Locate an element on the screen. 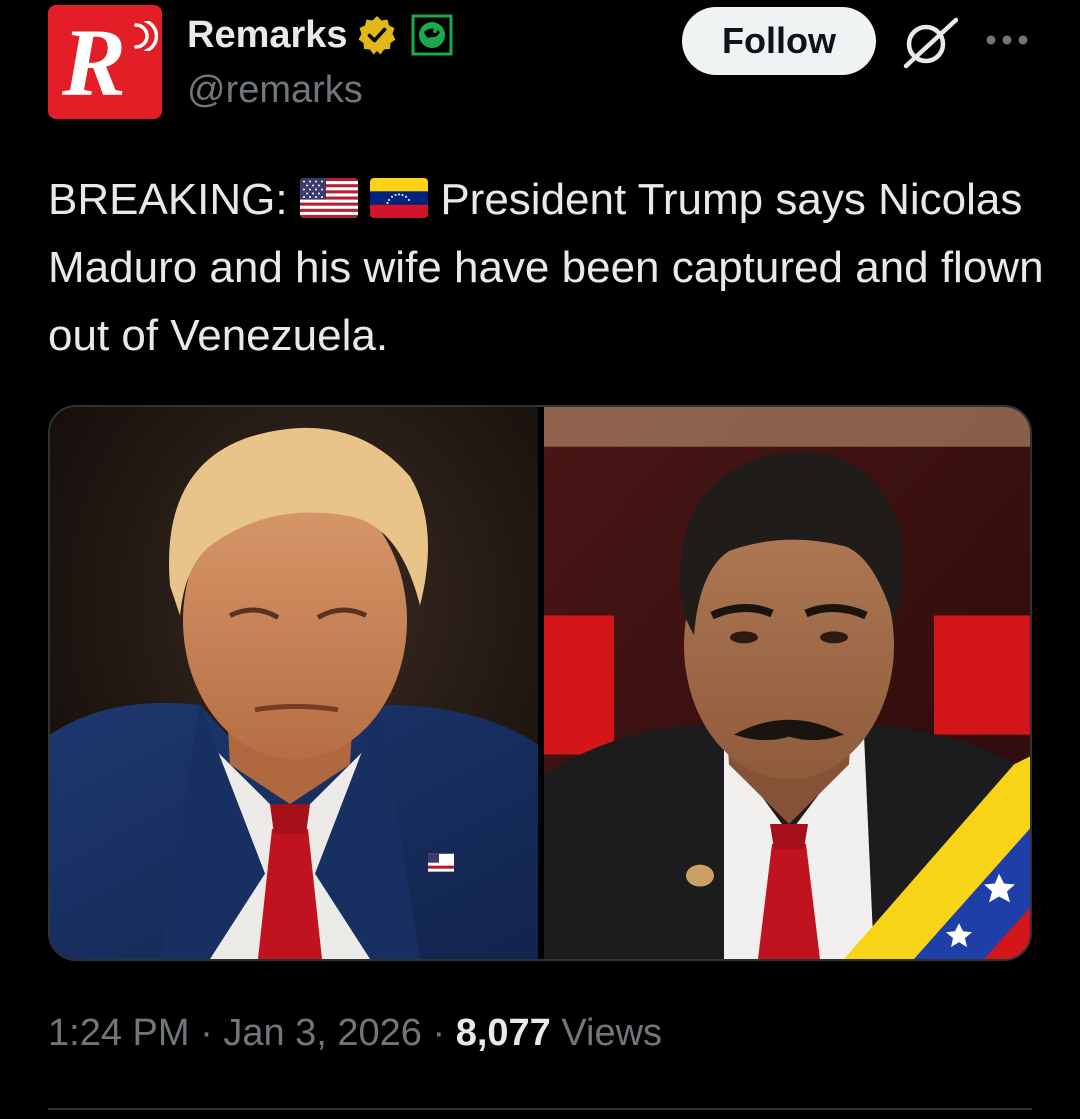 Image resolution: width=1080 pixels, height=1119 pixels. views-label: Views is located at coordinates (612, 1033).